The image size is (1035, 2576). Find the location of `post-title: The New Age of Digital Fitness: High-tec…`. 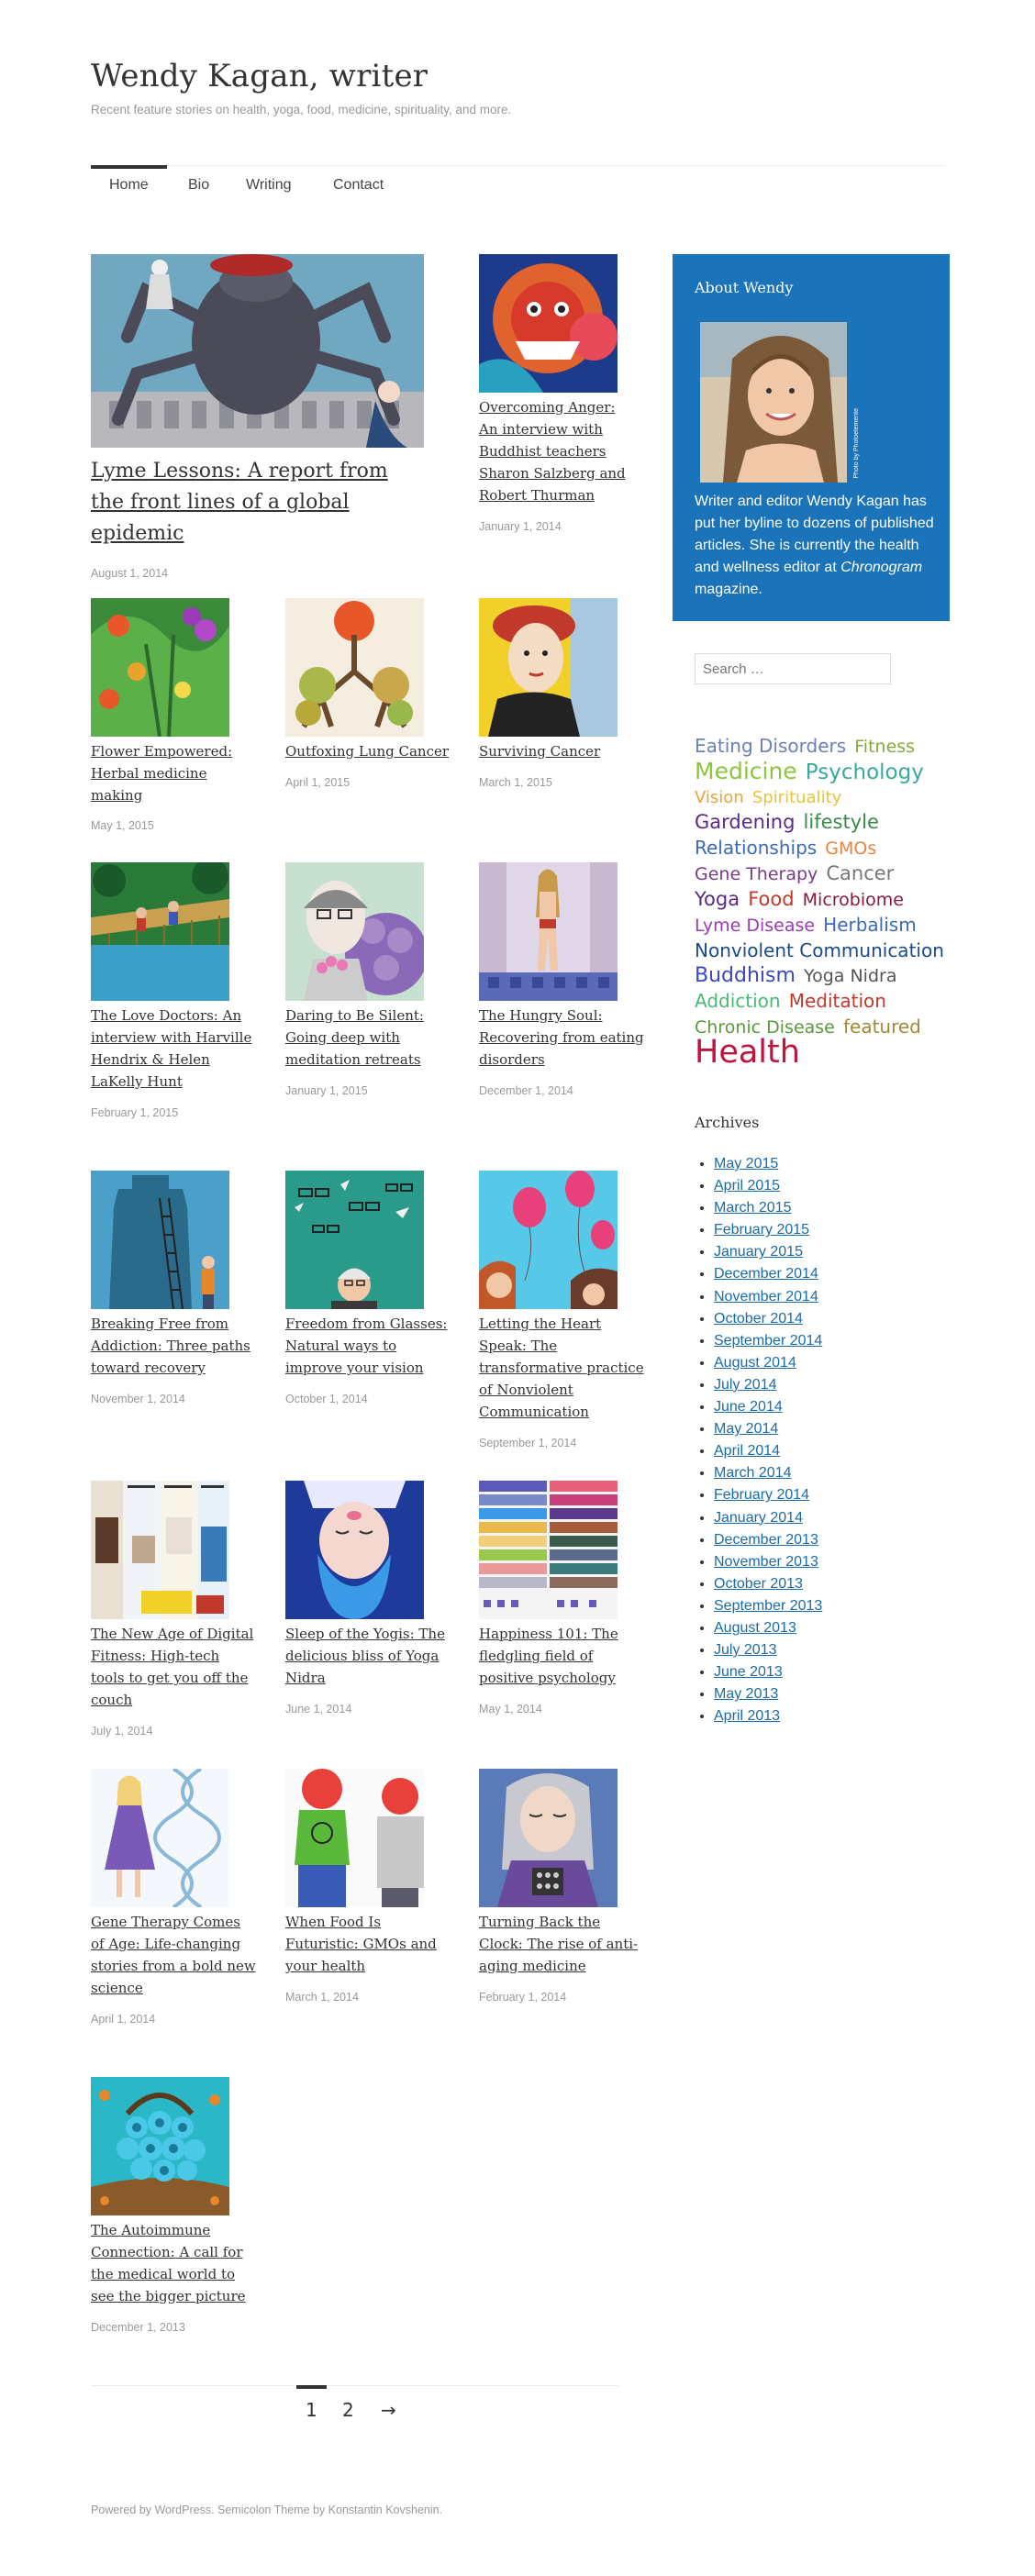

post-title: The New Age of Digital Fitness: High-tec… is located at coordinates (173, 1667).